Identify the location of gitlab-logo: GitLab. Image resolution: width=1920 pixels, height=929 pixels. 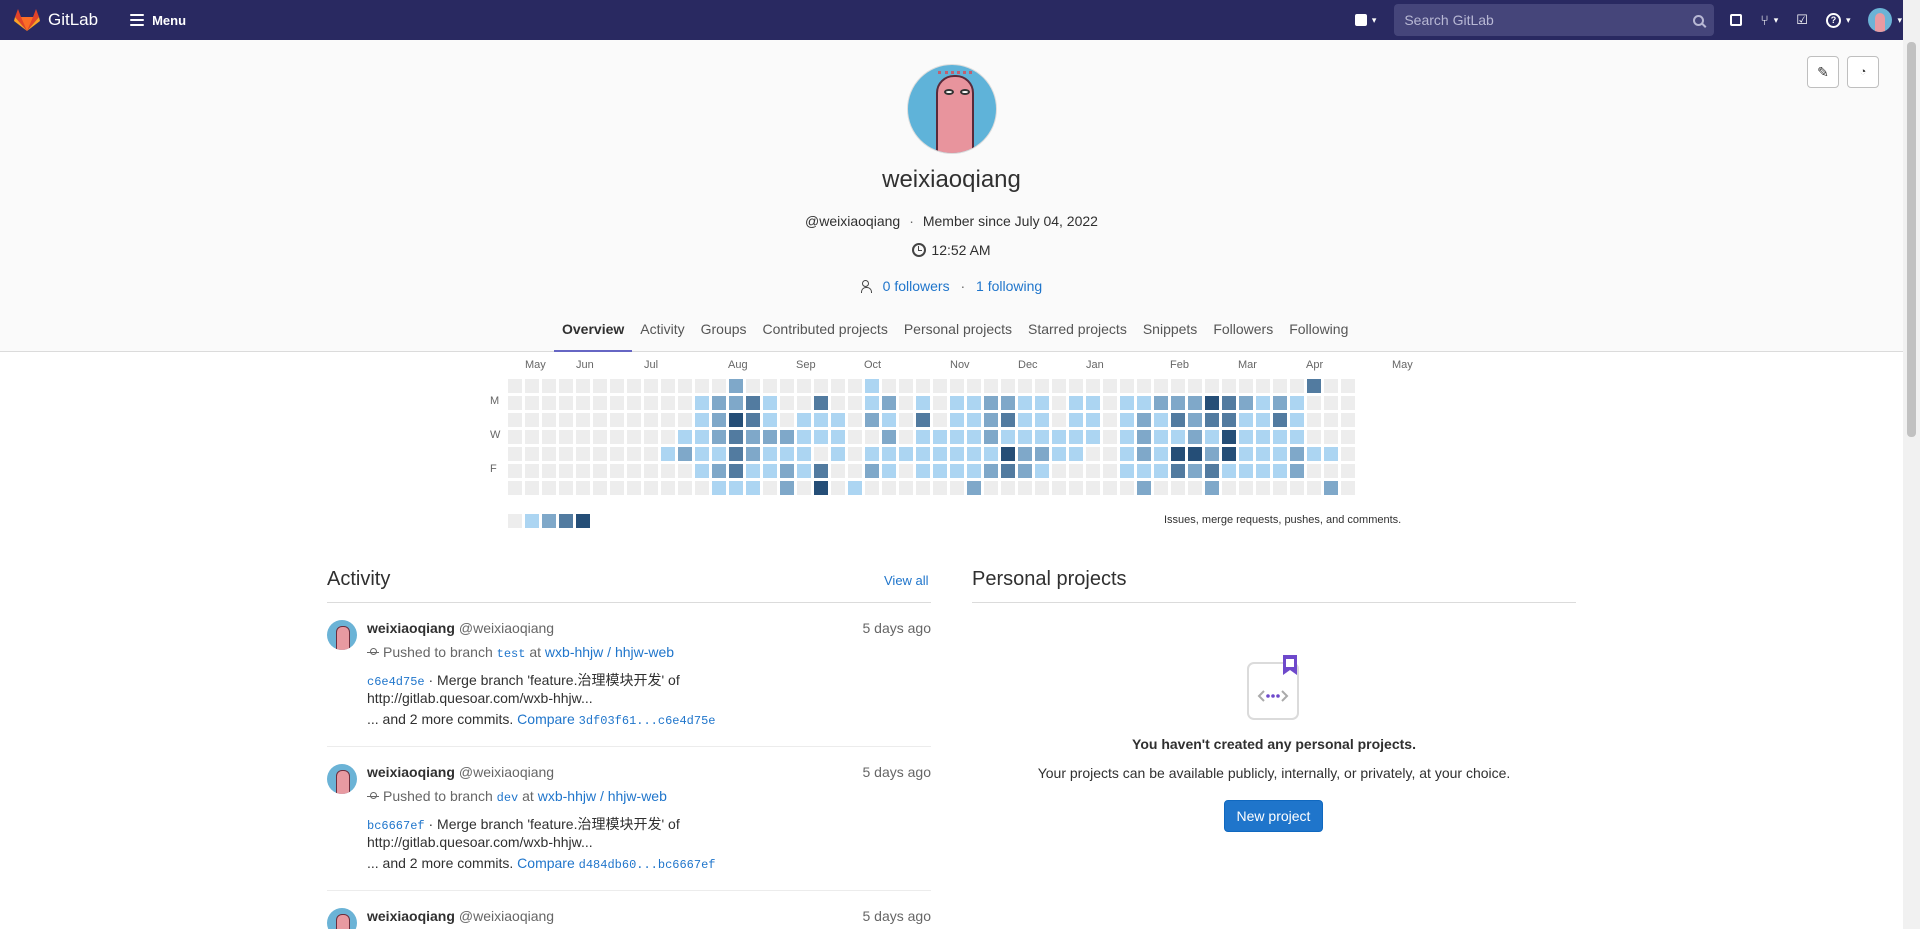
(56, 20).